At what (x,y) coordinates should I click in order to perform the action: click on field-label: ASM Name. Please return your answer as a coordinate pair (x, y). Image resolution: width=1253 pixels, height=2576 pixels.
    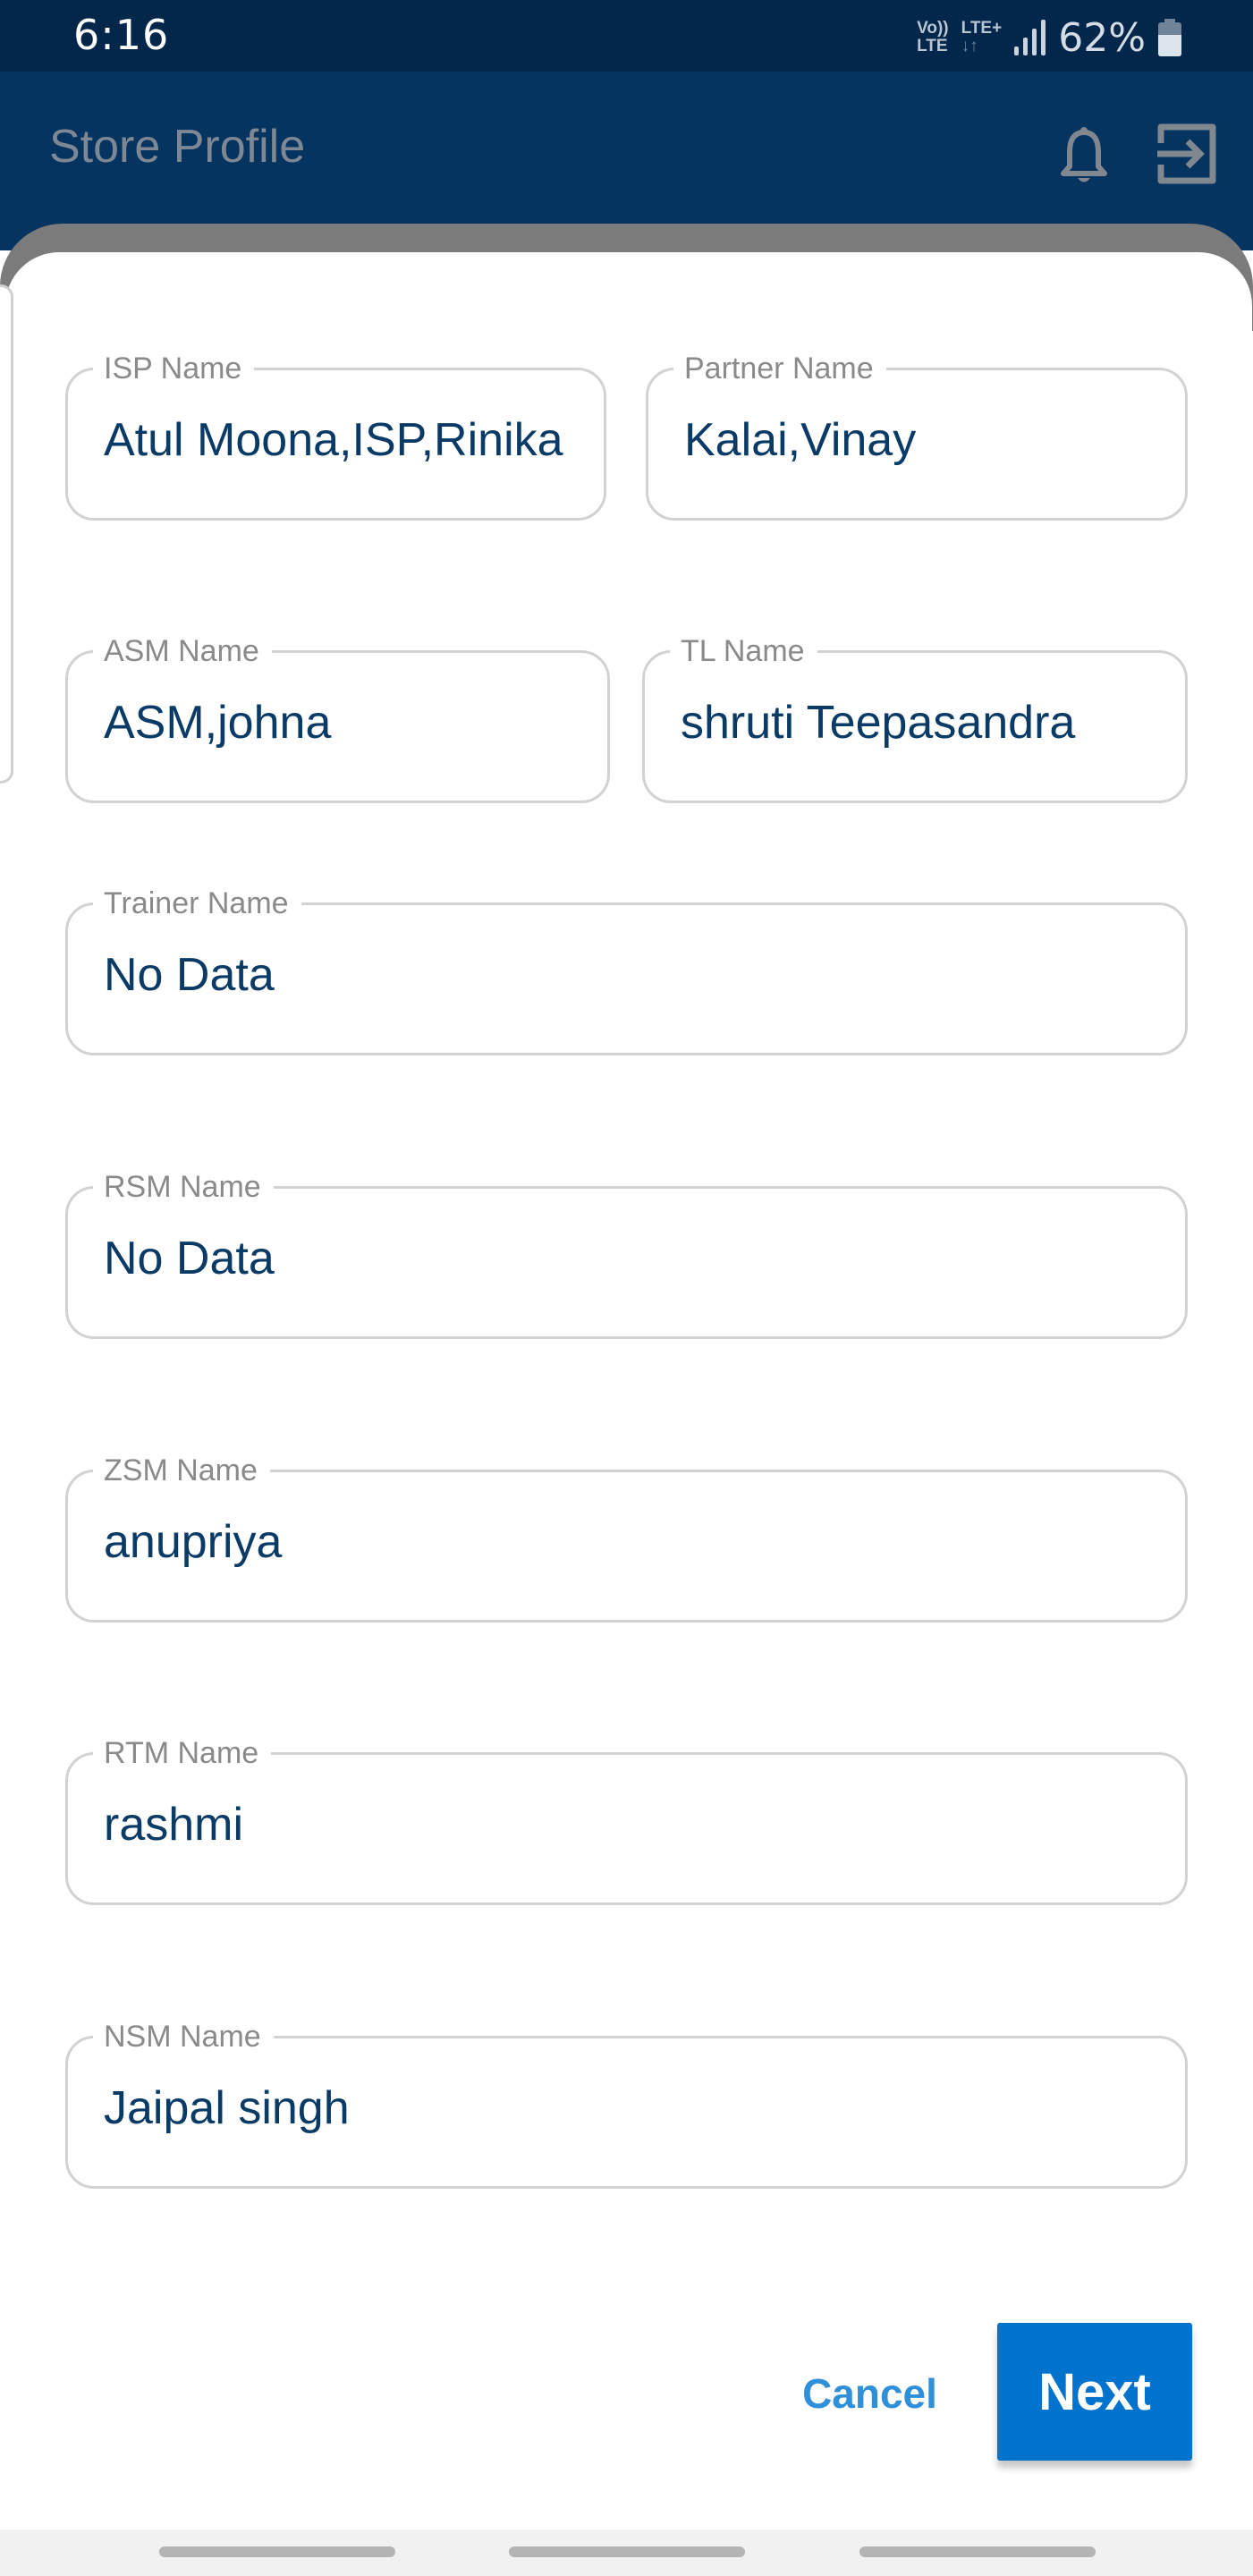
    Looking at the image, I should click on (182, 651).